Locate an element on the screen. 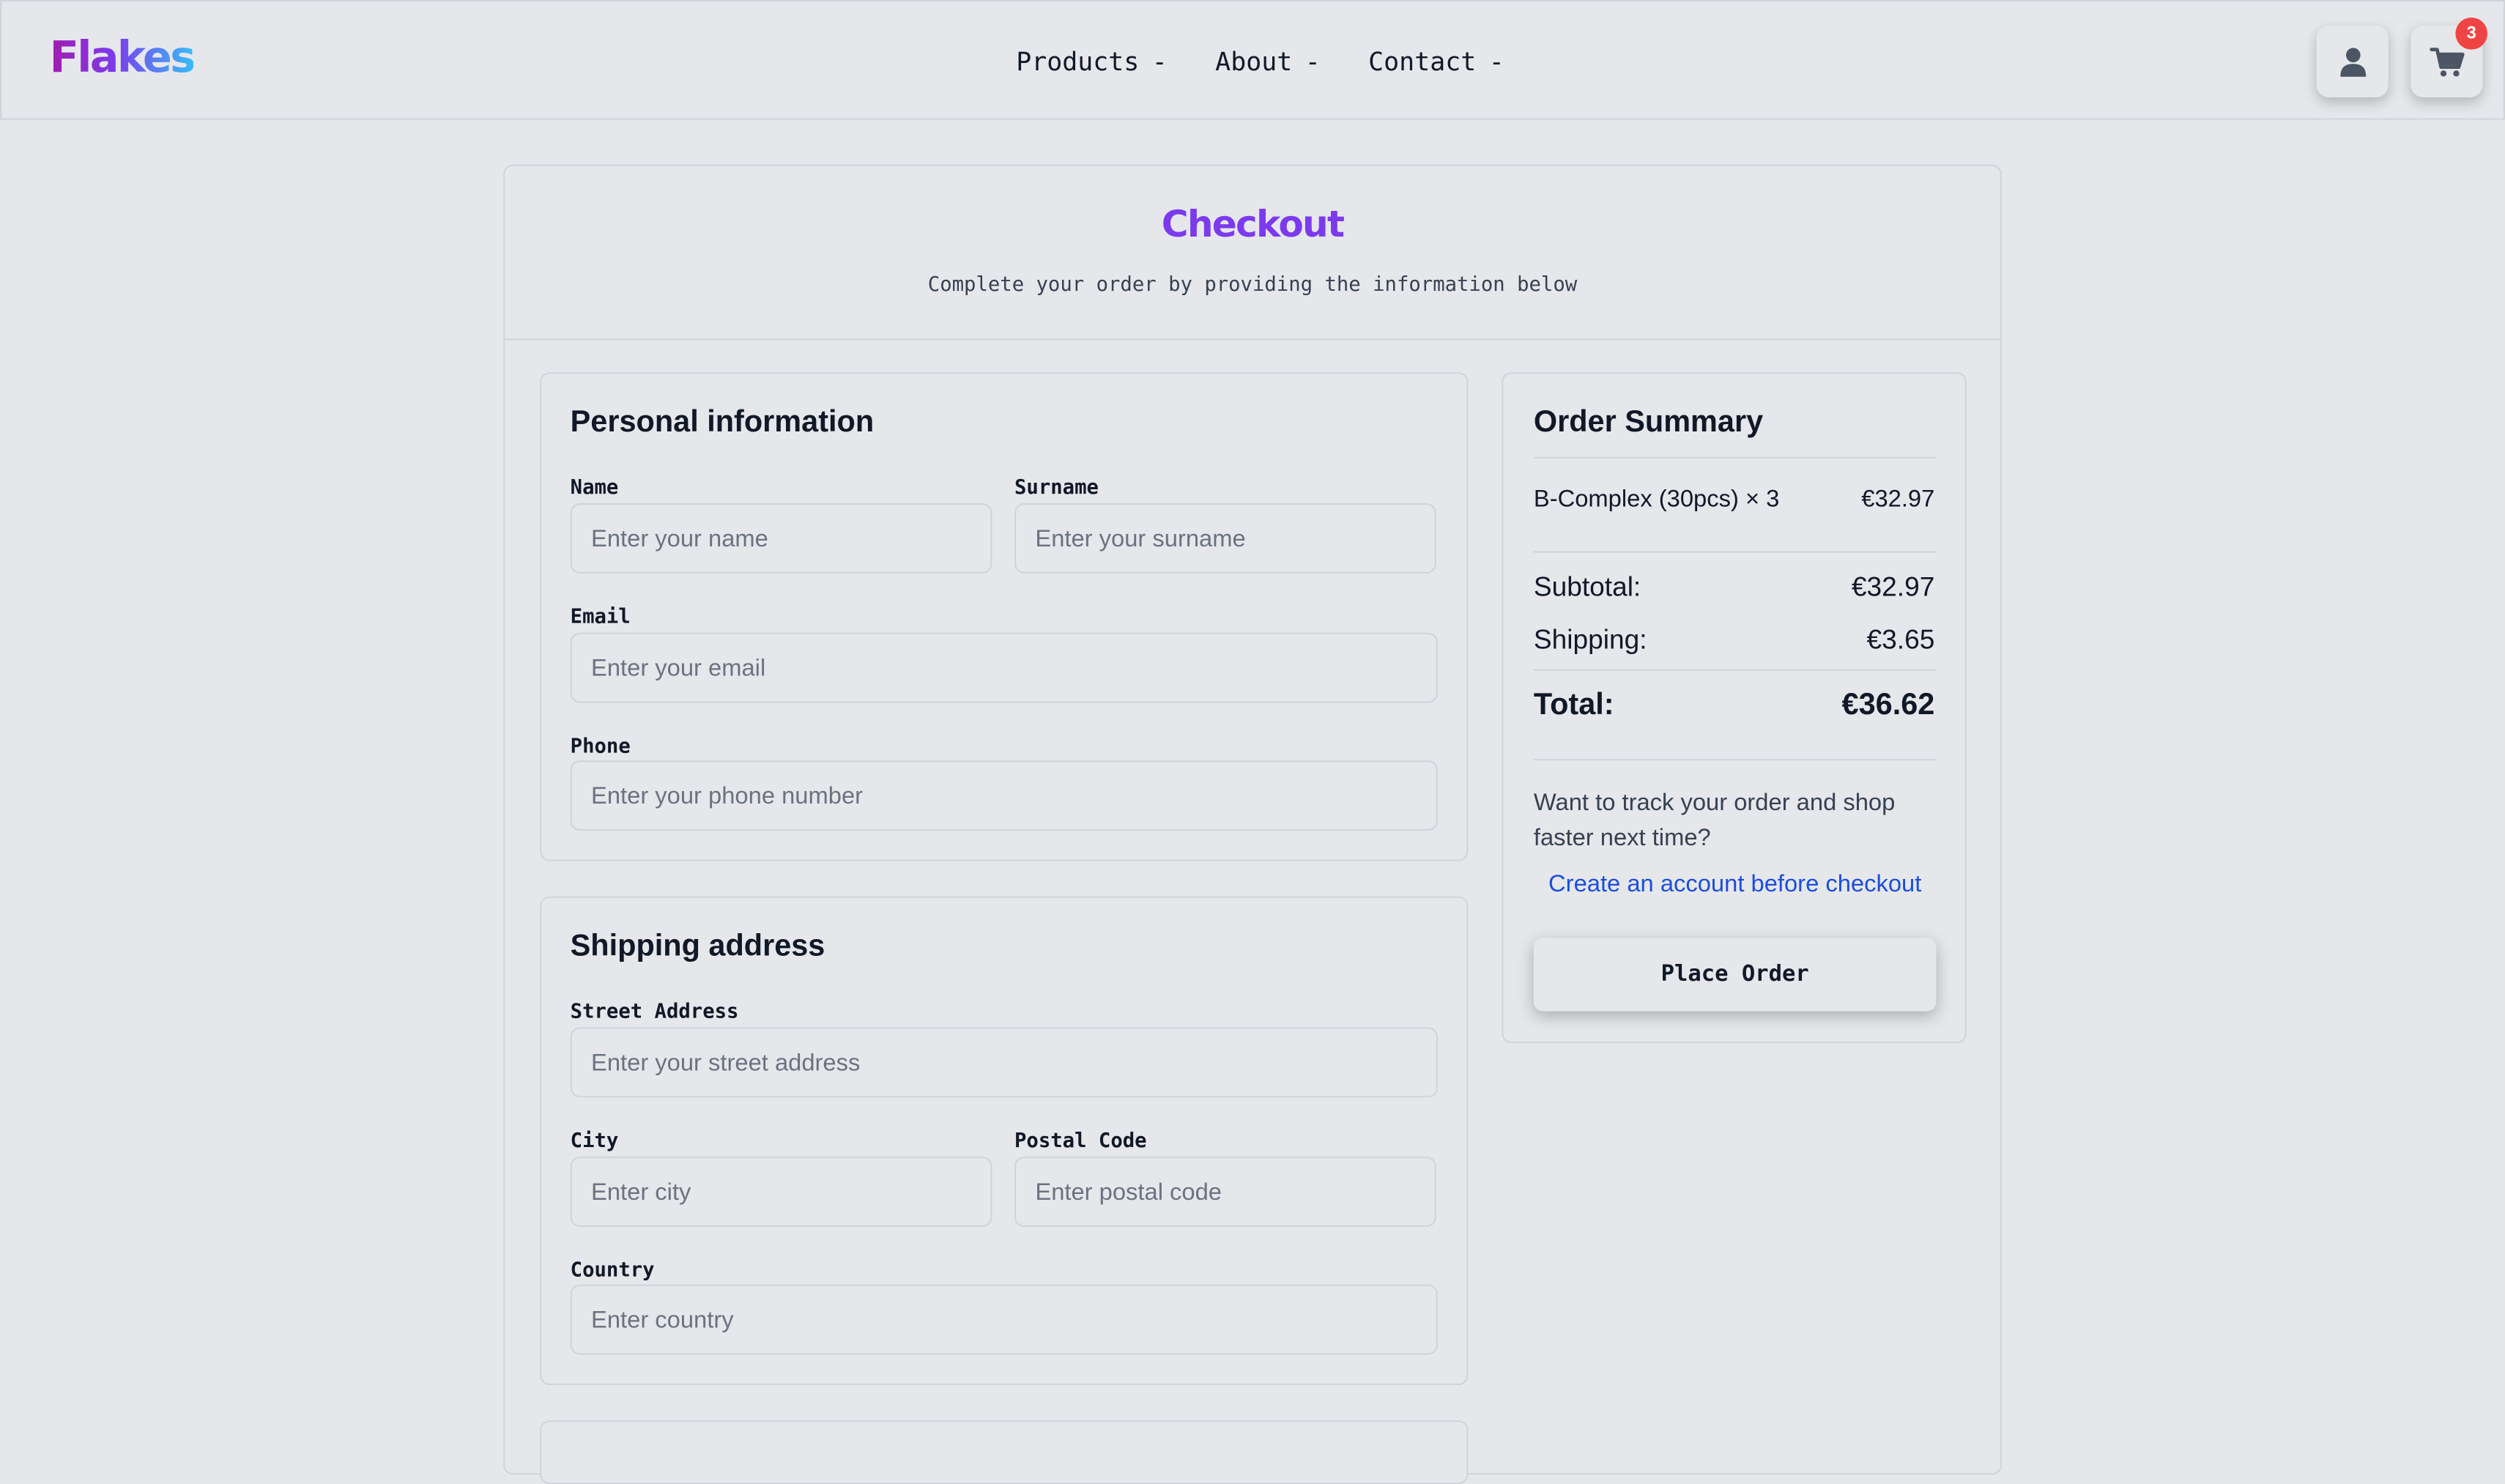 Image resolution: width=2505 pixels, height=1484 pixels. account-button is located at coordinates (2352, 61).